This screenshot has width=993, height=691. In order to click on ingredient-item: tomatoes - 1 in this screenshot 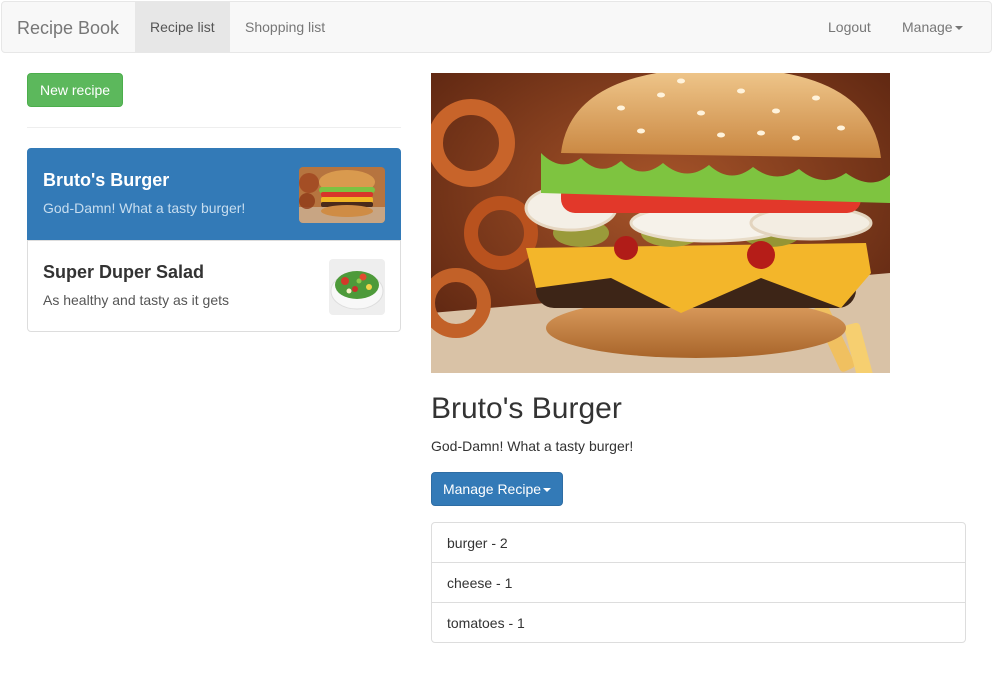, I will do `click(698, 622)`.